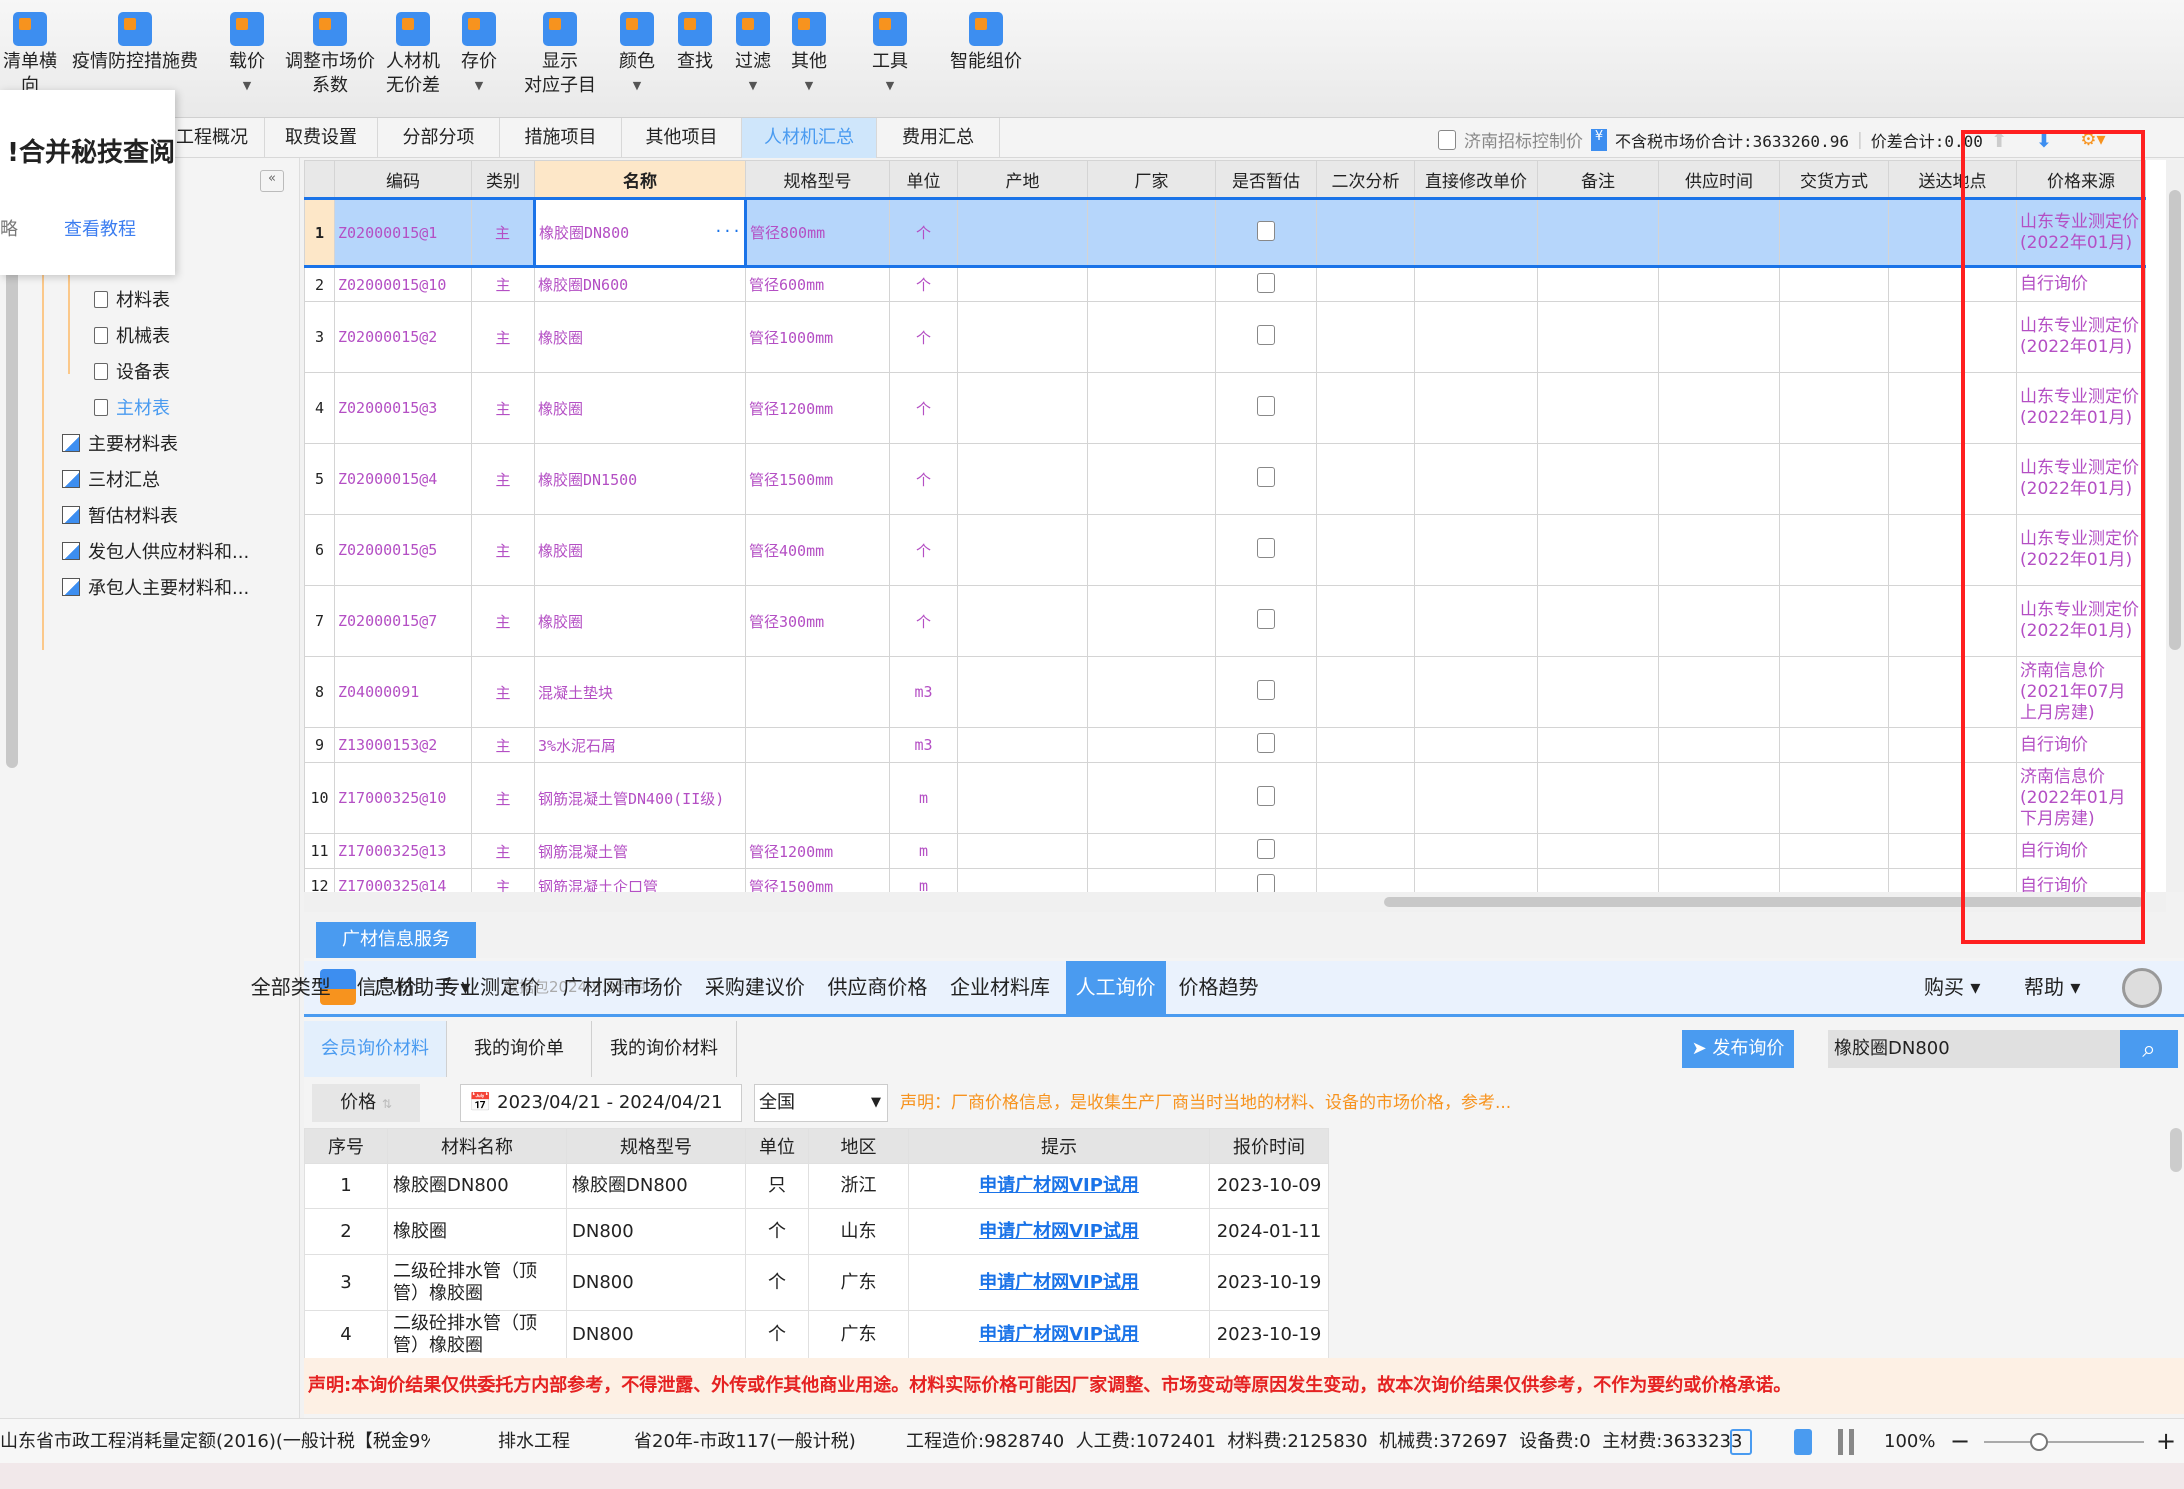  What do you see at coordinates (1803, 1442) in the screenshot?
I see `view-single-icon` at bounding box center [1803, 1442].